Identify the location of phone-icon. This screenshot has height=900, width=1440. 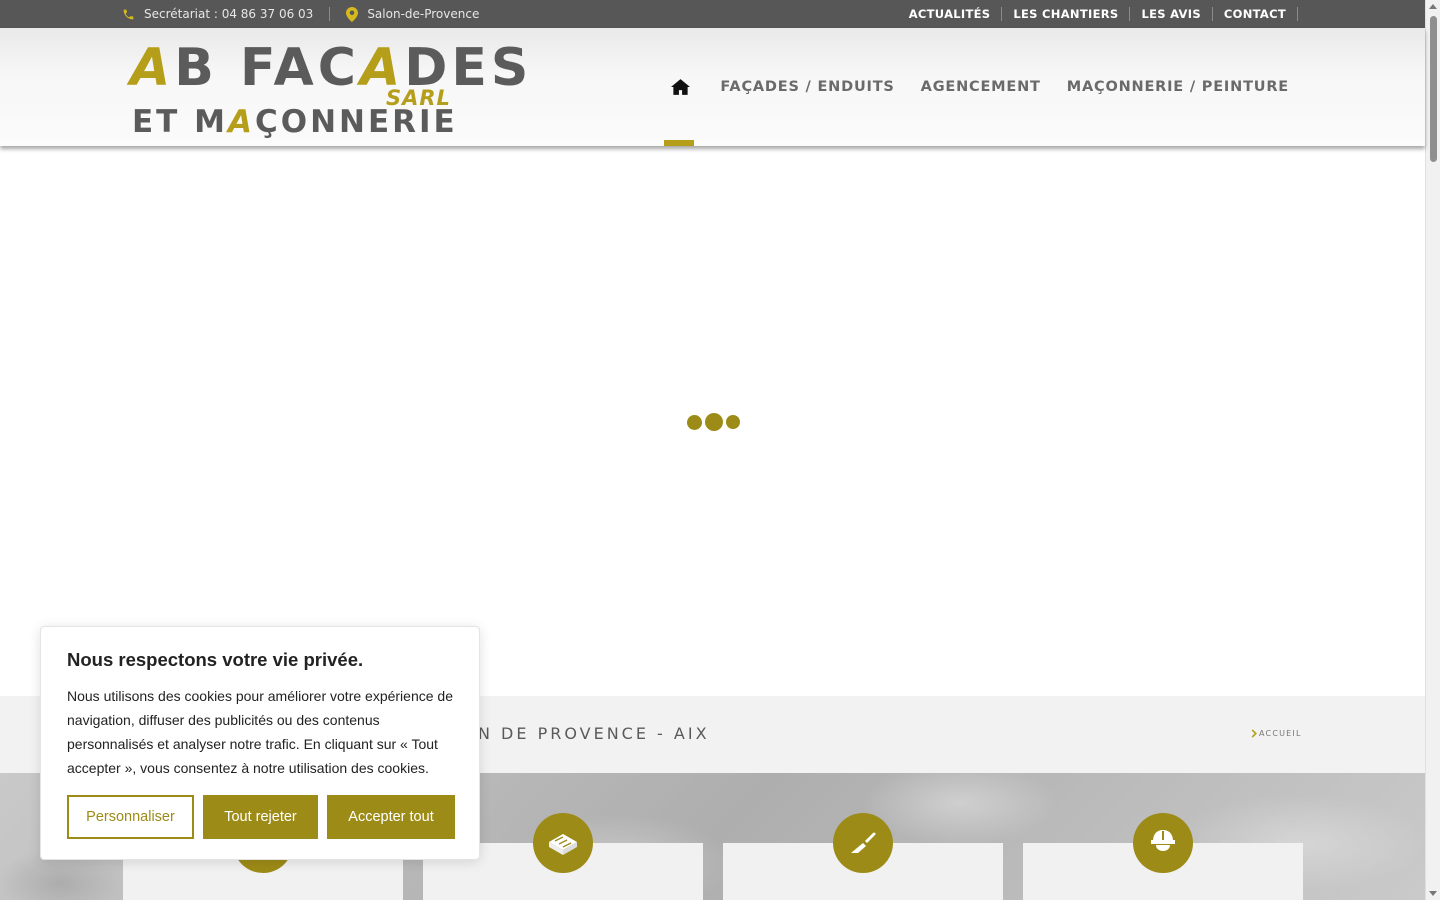
(128, 14).